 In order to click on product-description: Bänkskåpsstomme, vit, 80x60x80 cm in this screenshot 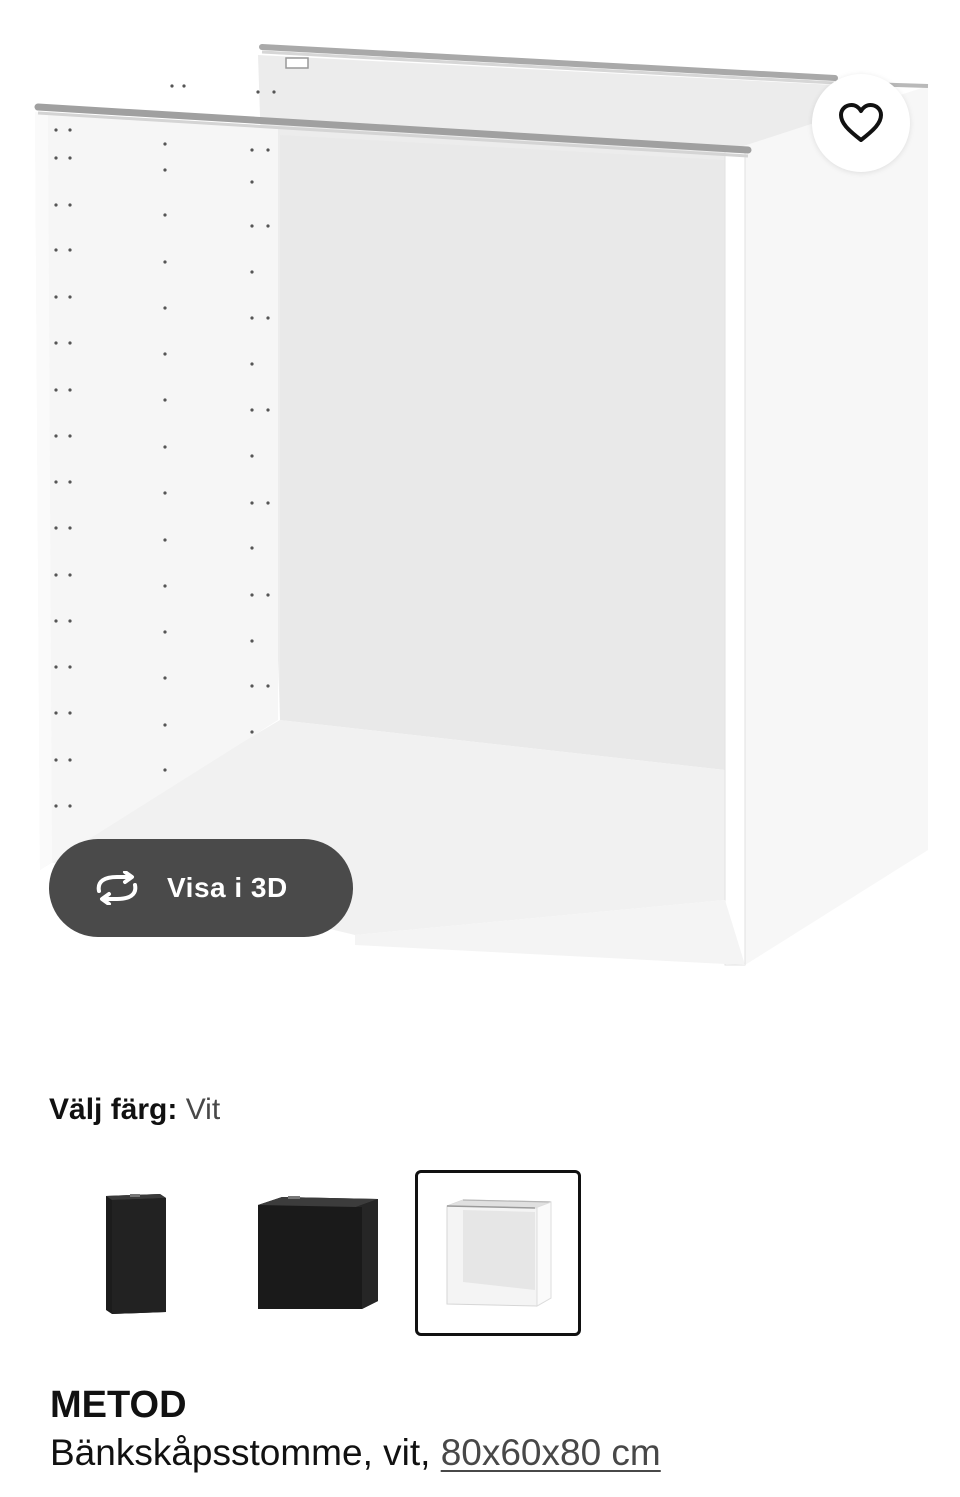, I will do `click(355, 1453)`.